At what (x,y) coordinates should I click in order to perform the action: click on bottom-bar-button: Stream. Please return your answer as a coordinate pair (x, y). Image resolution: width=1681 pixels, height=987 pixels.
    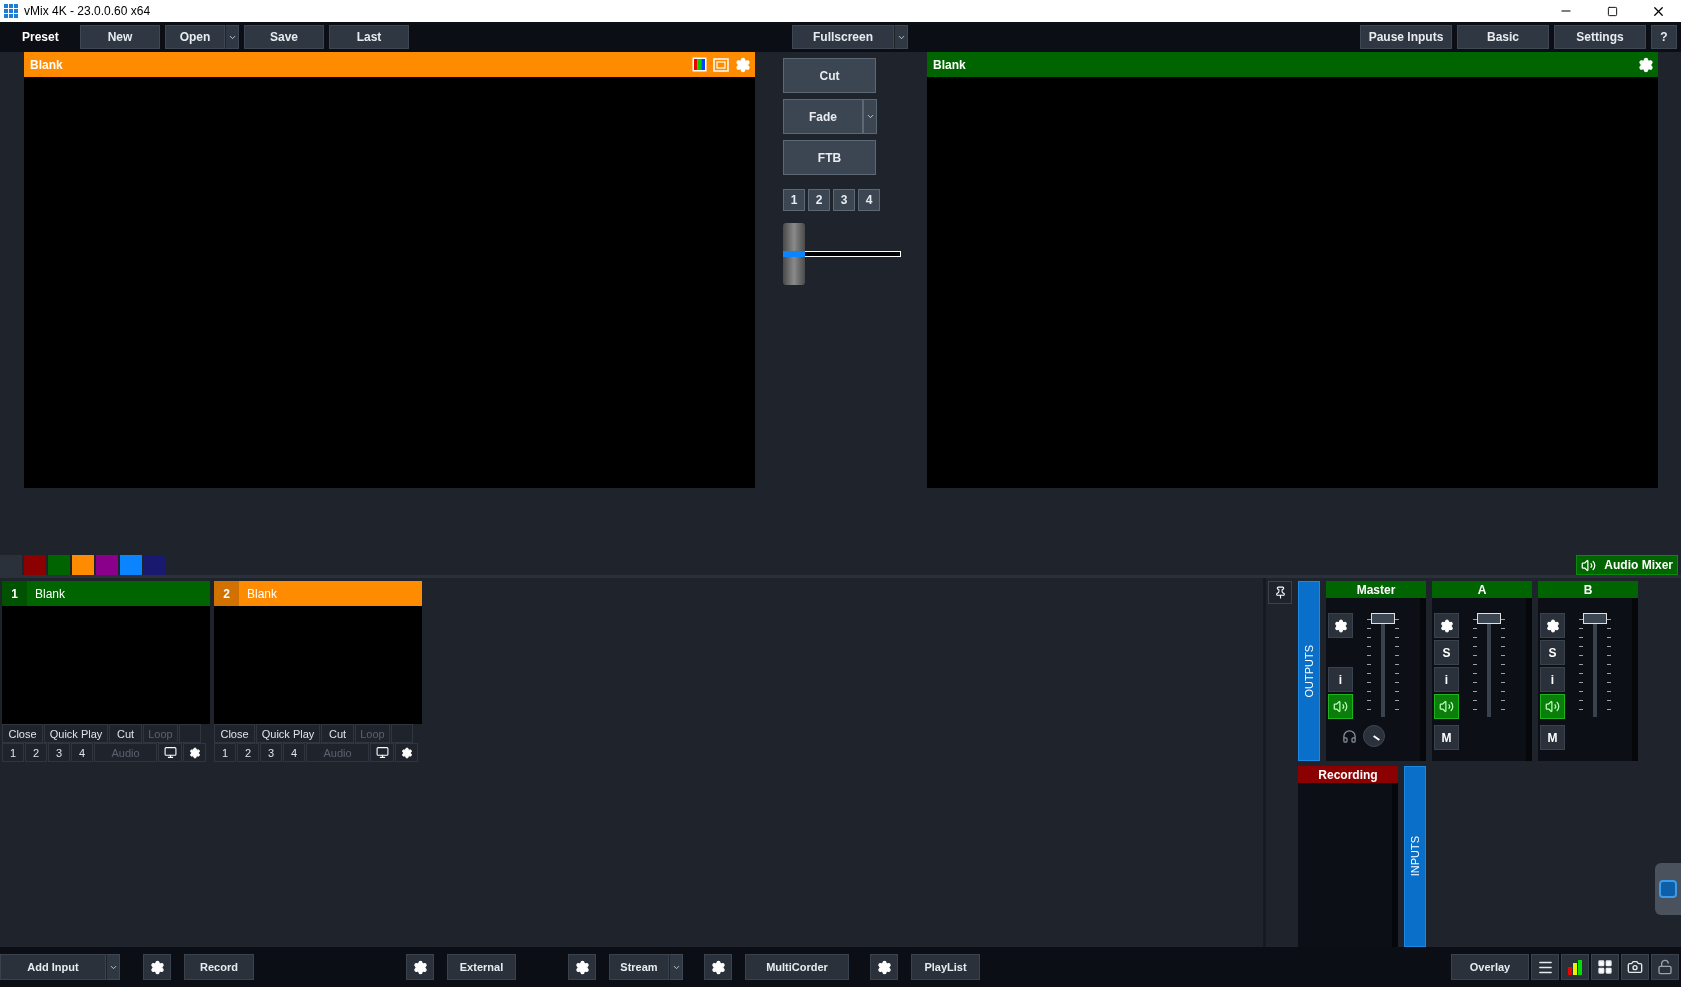
    Looking at the image, I should click on (639, 967).